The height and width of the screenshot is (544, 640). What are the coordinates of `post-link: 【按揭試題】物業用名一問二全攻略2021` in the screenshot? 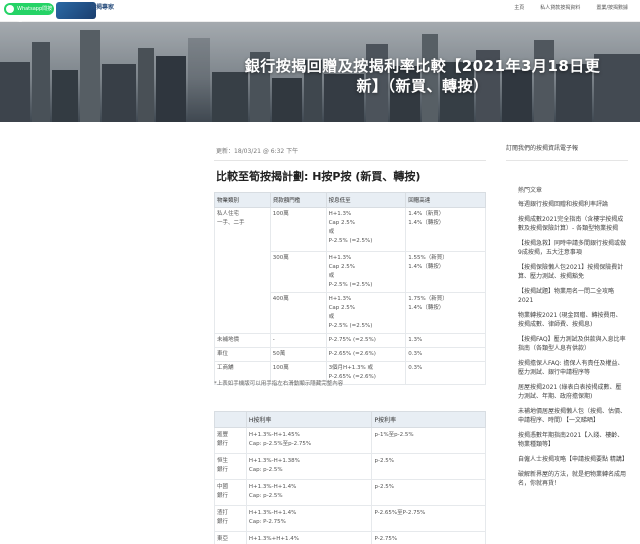 It's located at (572, 296).